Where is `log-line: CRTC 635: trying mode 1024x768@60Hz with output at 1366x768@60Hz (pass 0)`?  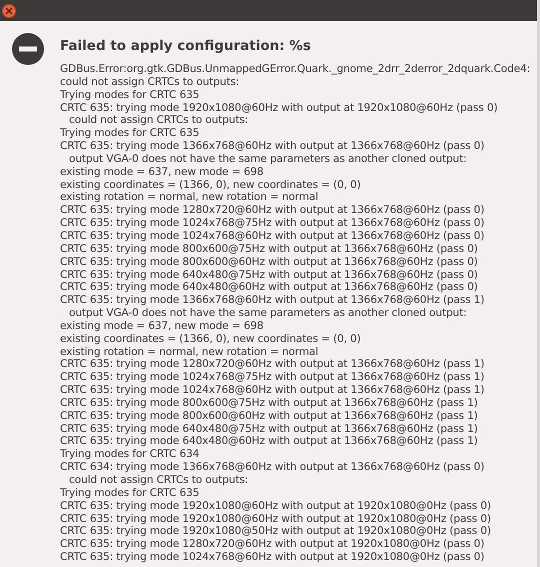
log-line: CRTC 635: trying mode 1024x768@60Hz with output at 1366x768@60Hz (pass 0) is located at coordinates (273, 236).